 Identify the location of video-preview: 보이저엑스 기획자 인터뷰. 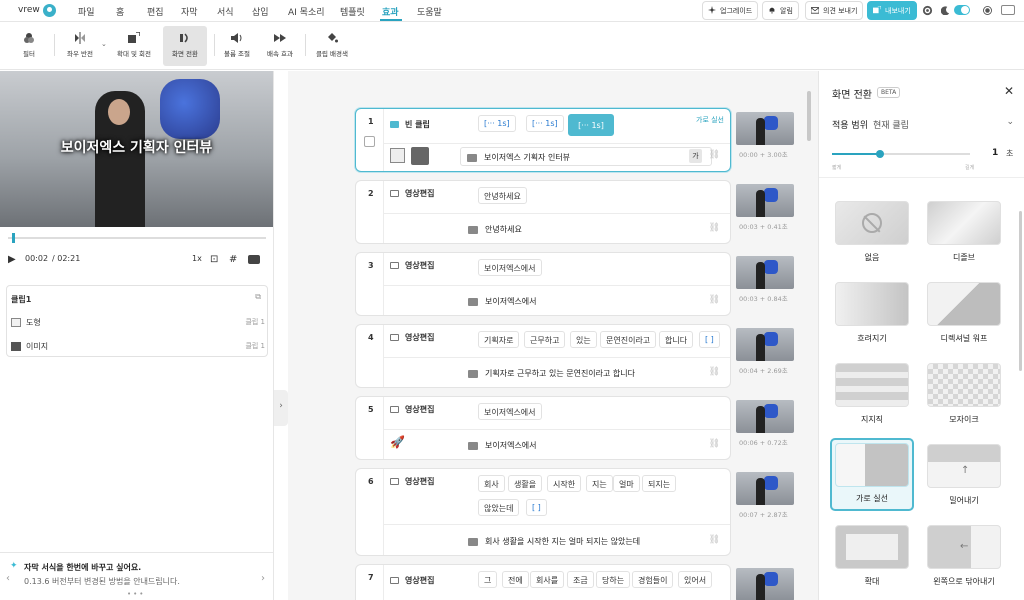
(136, 149).